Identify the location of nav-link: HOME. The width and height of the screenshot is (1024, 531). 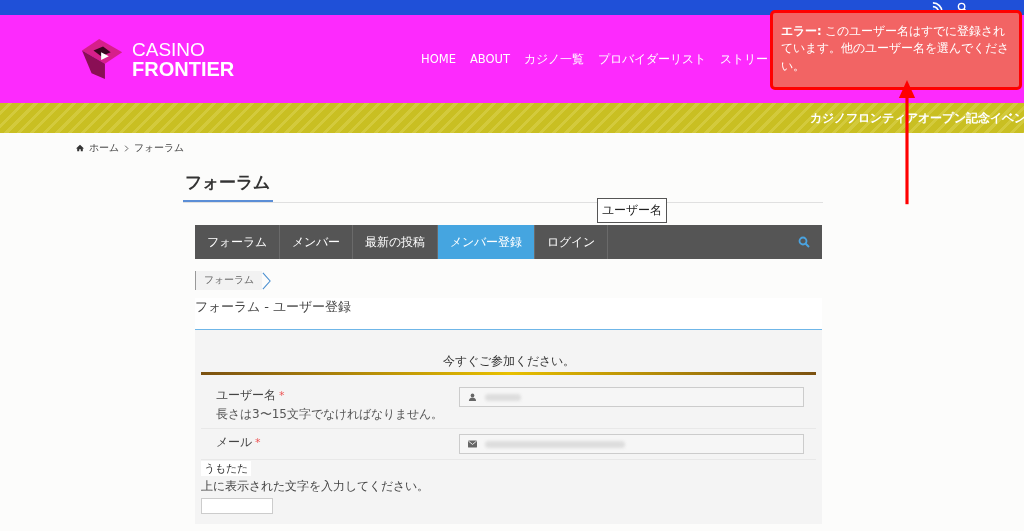
(438, 59).